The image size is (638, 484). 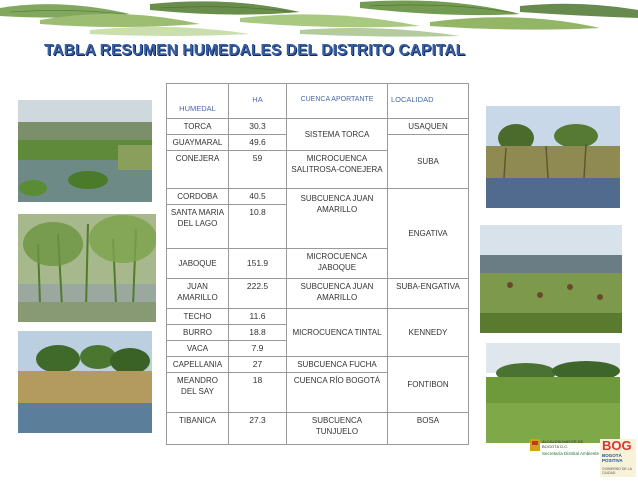 I want to click on header-ha: HA, so click(x=257, y=101).